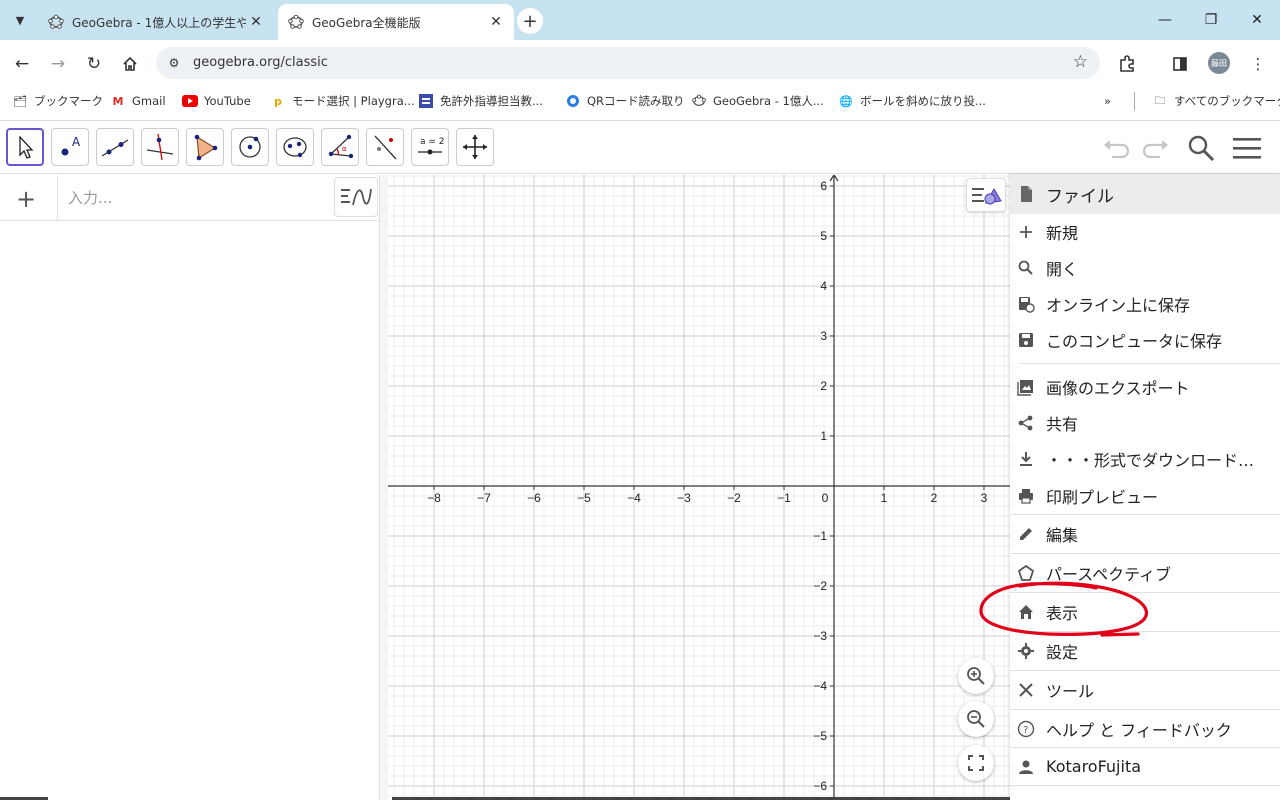  I want to click on more-vert-icon: ⋮, so click(1258, 64).